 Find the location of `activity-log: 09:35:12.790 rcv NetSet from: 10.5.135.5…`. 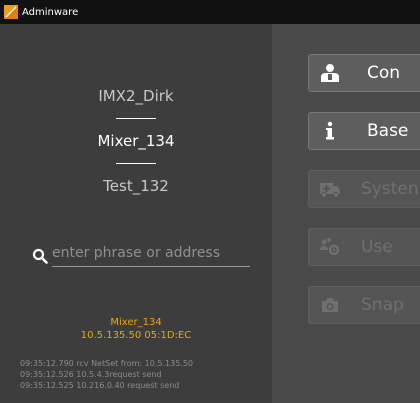

activity-log: 09:35:12.790 rcv NetSet from: 10.5.135.5… is located at coordinates (146, 374).